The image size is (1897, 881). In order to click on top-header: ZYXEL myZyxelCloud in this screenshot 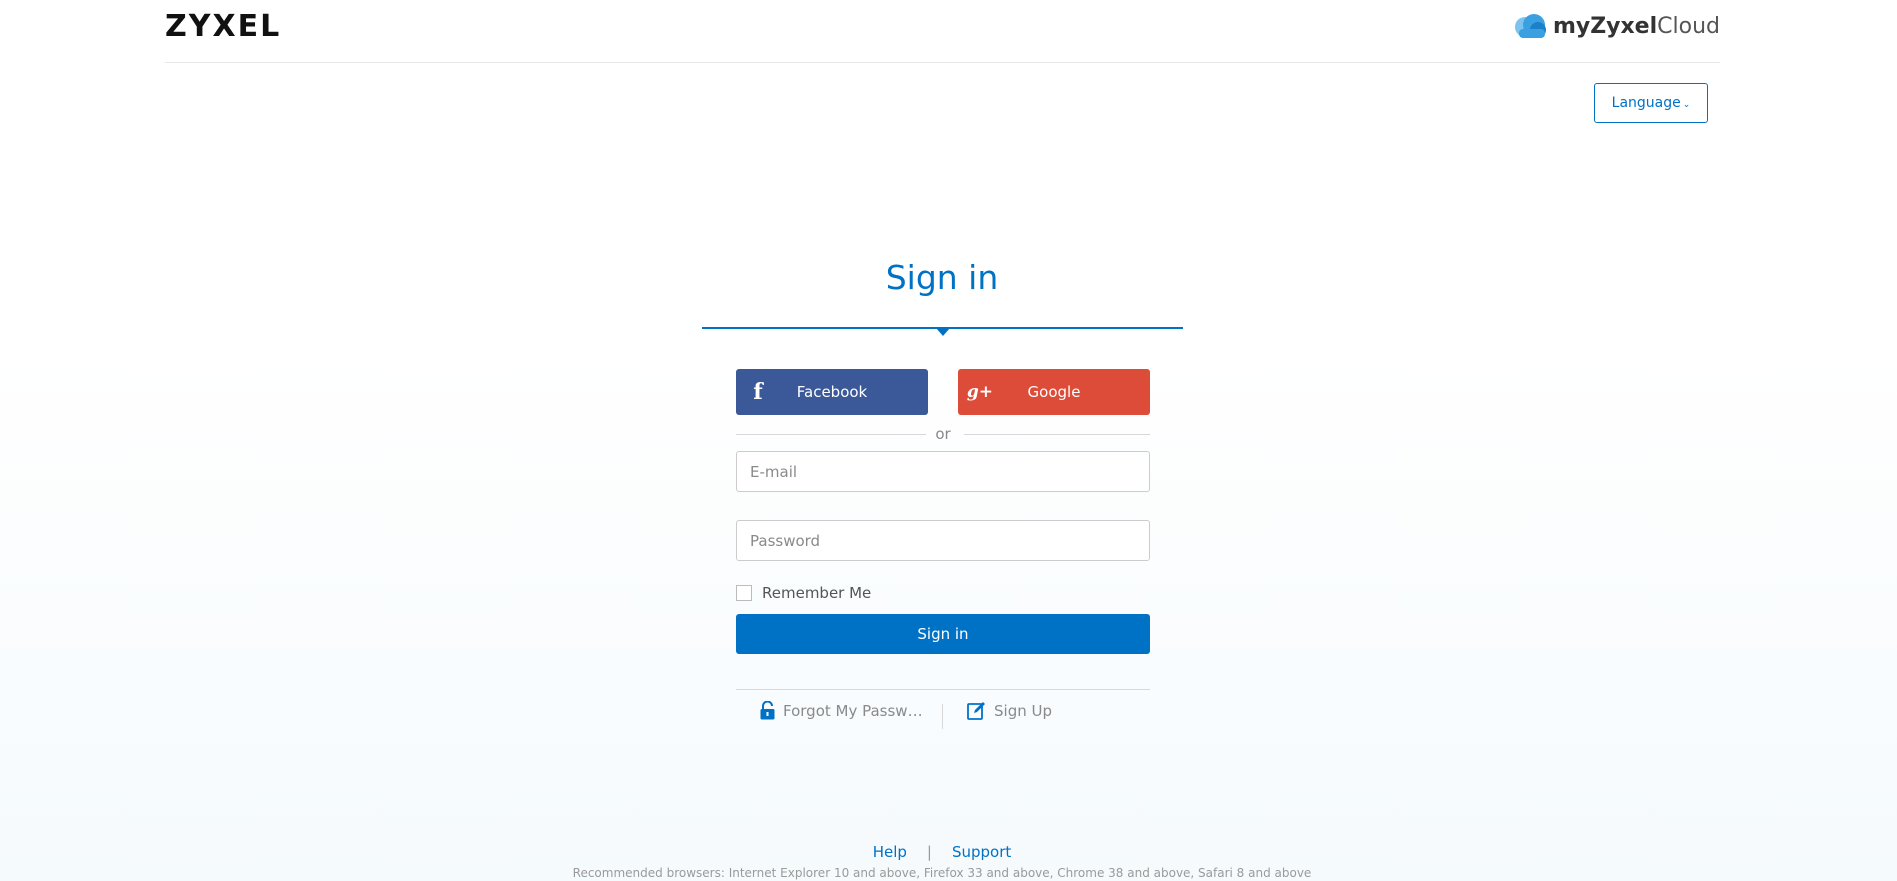, I will do `click(942, 31)`.